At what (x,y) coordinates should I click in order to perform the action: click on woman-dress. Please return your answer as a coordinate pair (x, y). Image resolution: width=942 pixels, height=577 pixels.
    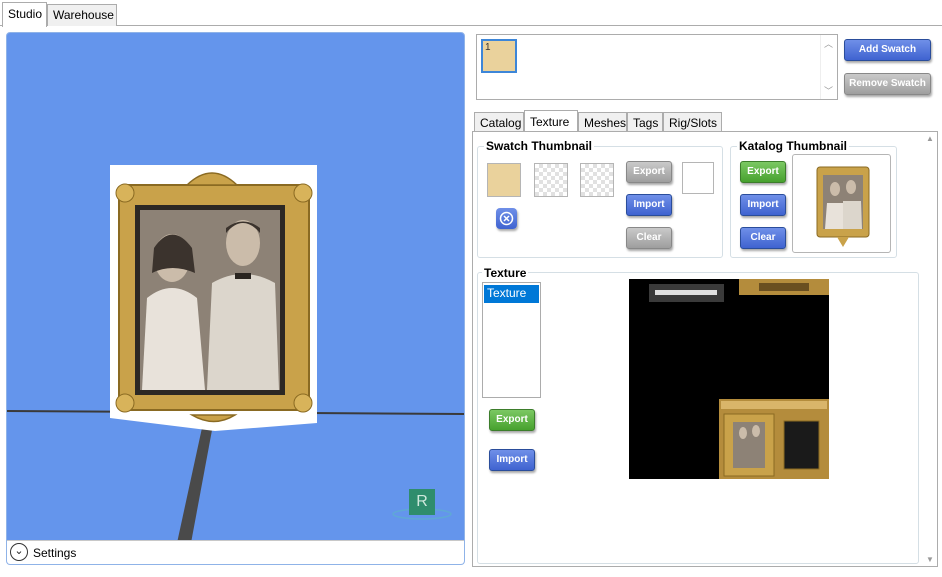
    Looking at the image, I should click on (173, 339).